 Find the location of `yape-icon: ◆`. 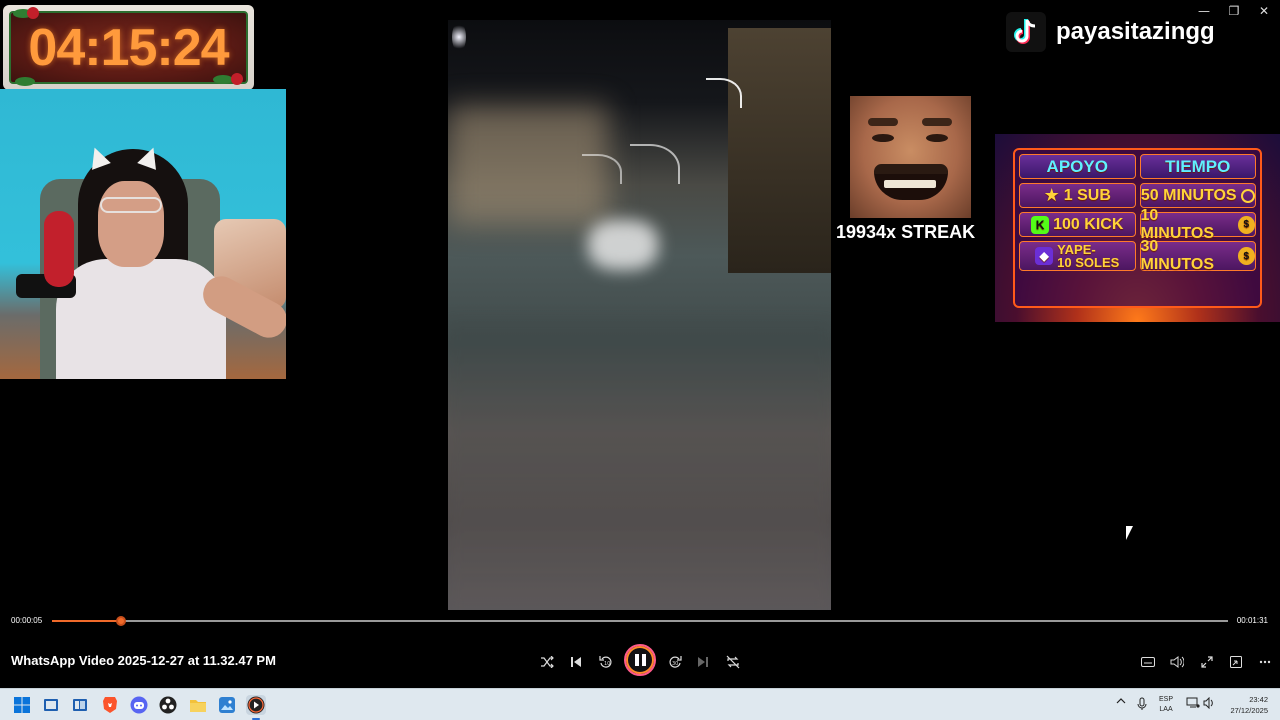

yape-icon: ◆ is located at coordinates (1044, 256).